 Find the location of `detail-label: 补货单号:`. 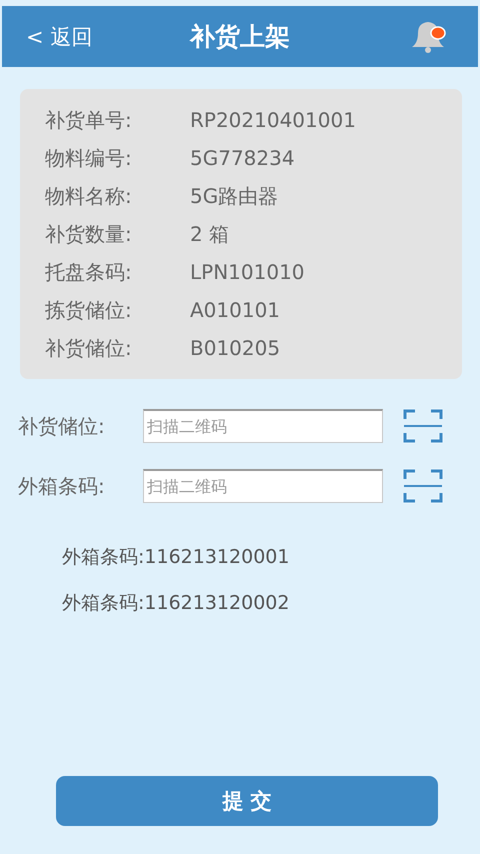

detail-label: 补货单号: is located at coordinates (89, 120).